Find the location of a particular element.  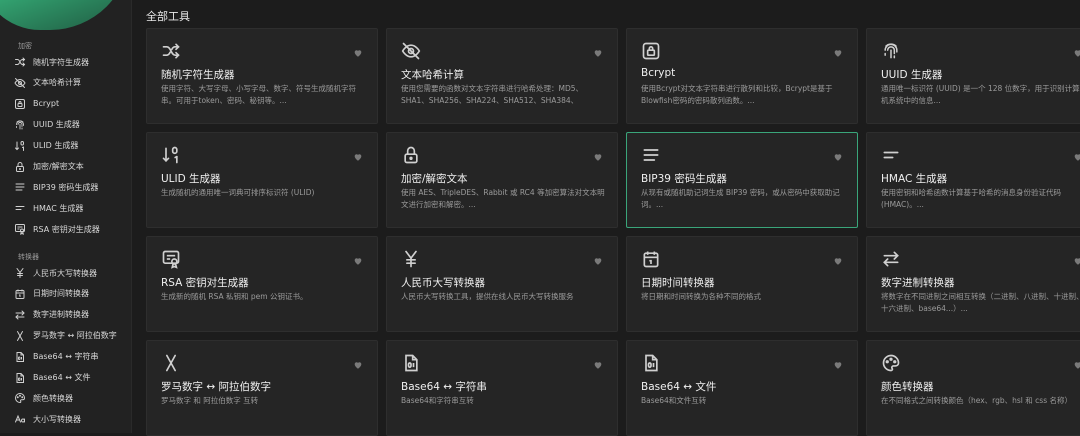

sidebar-item: 加密/解密文本 is located at coordinates (71, 167).